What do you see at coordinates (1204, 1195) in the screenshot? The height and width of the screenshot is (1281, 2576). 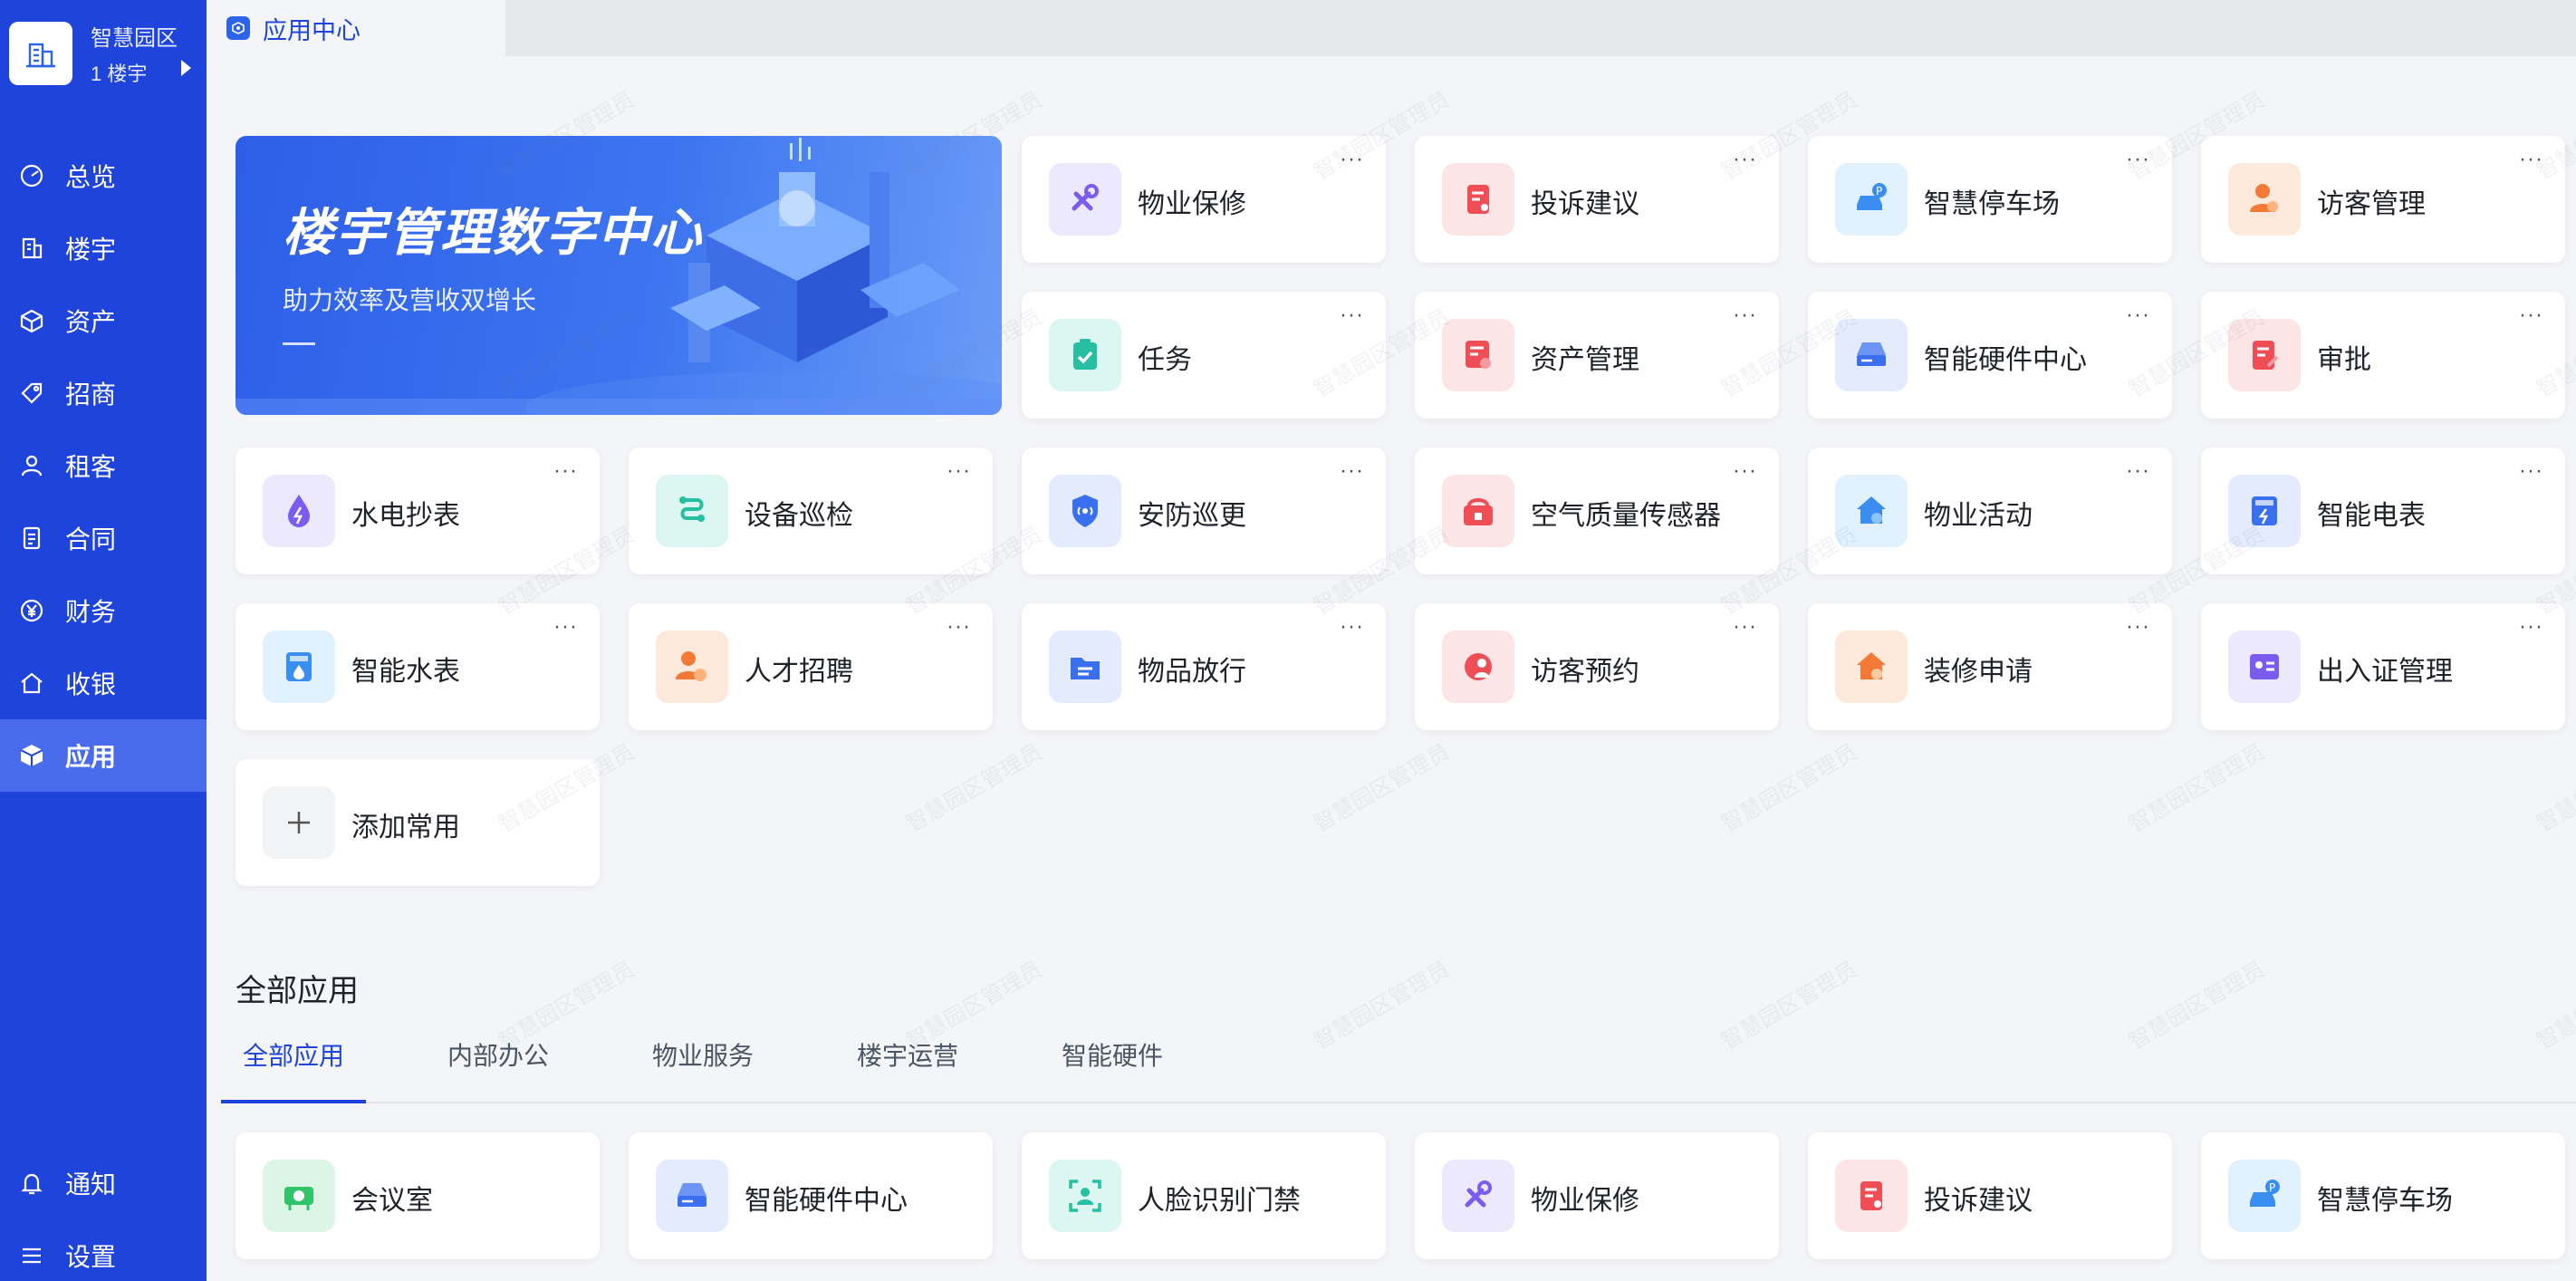 I see `app-card: 人脸识别门禁` at bounding box center [1204, 1195].